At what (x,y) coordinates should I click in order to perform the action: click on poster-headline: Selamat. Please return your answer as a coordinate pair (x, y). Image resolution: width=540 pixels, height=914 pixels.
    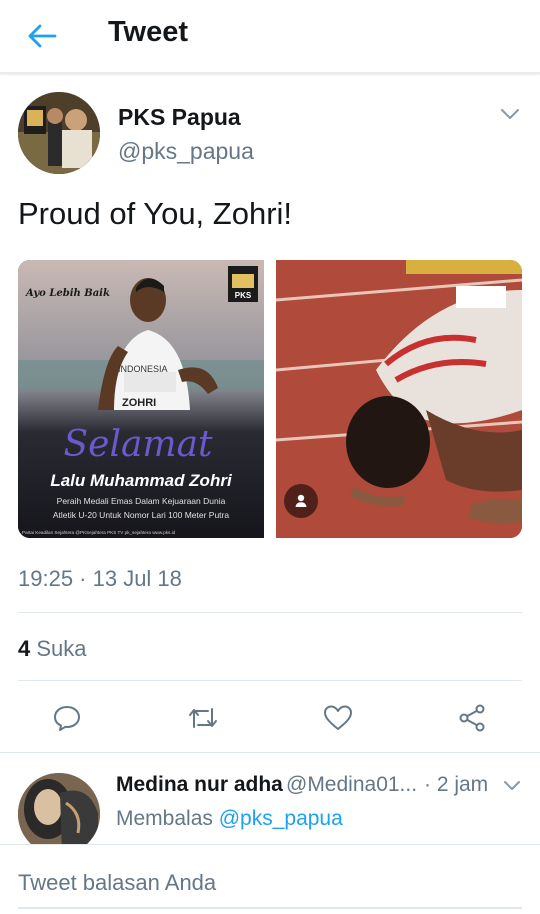
    Looking at the image, I should click on (138, 444).